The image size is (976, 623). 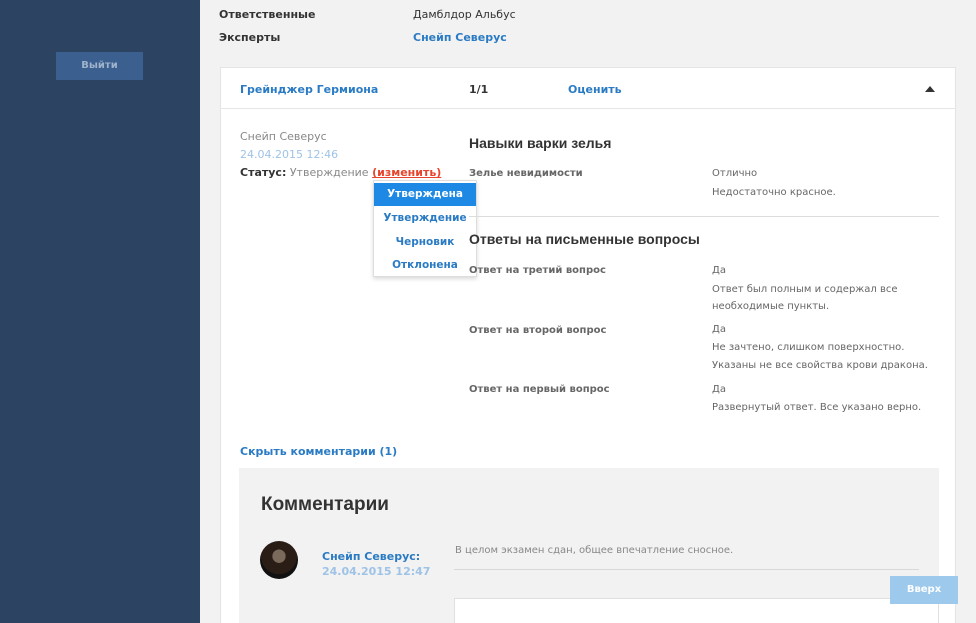 I want to click on scroll-up-button: Вверх, so click(x=924, y=590).